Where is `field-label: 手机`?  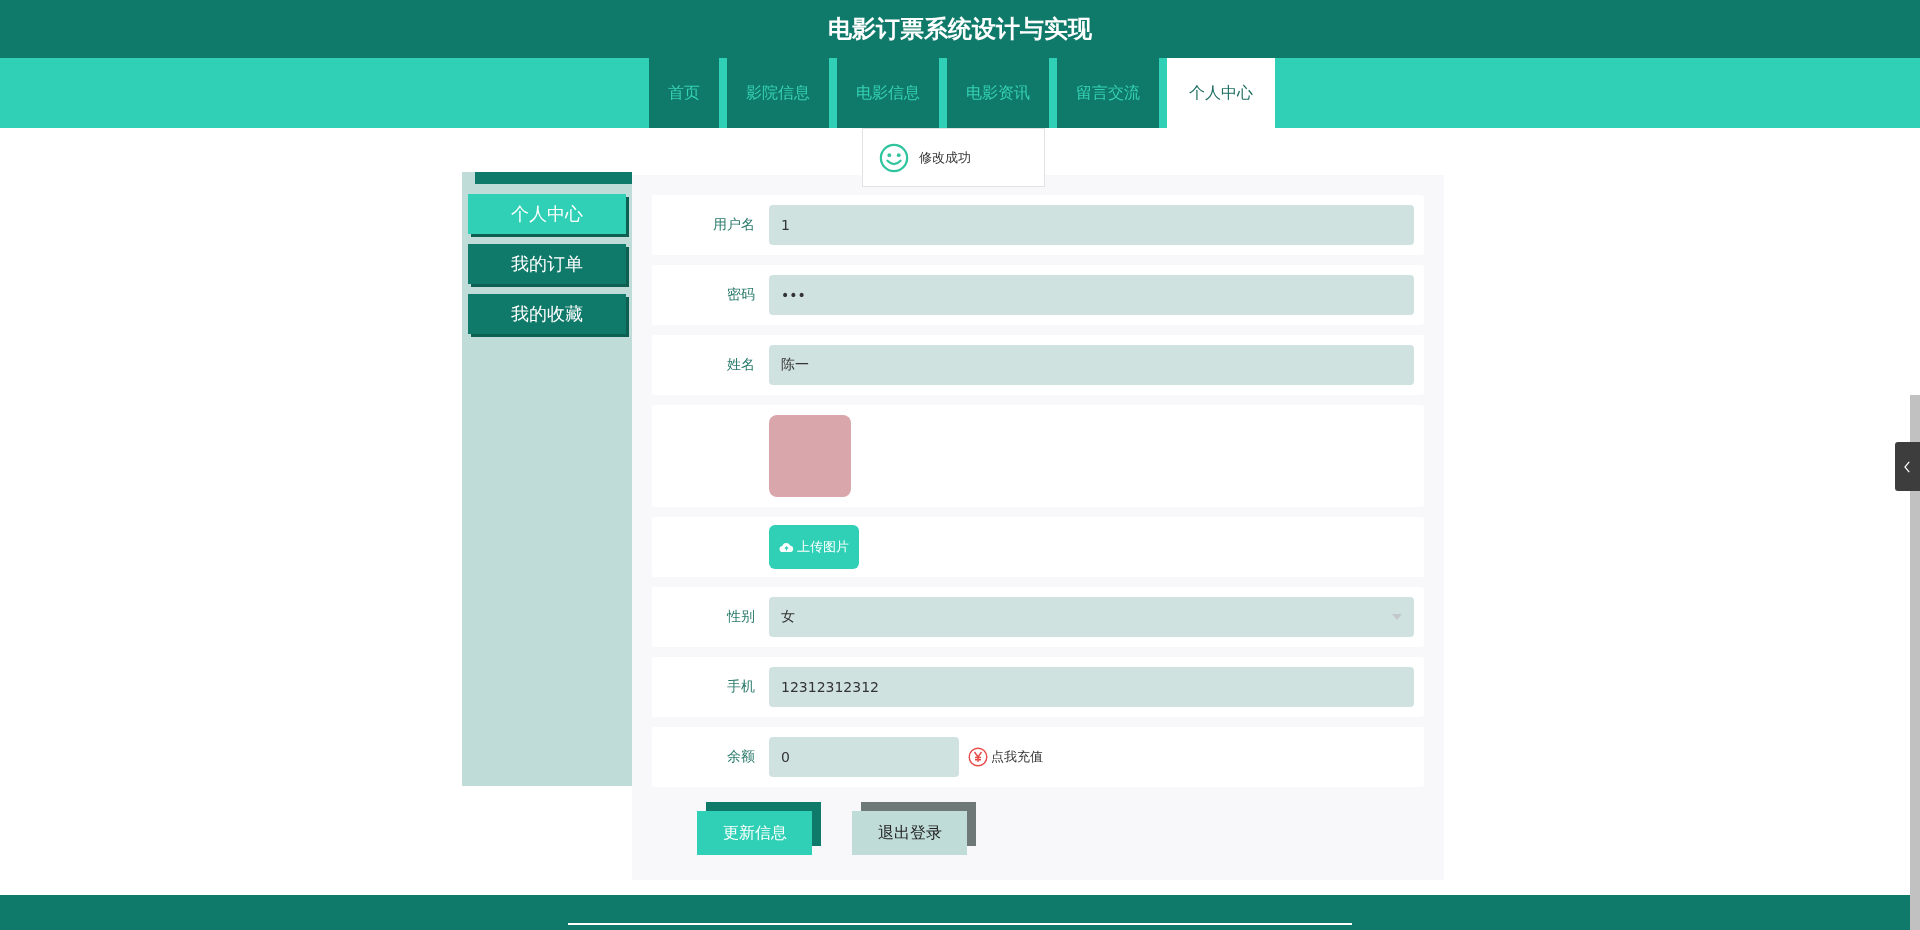
field-label: 手机 is located at coordinates (740, 687).